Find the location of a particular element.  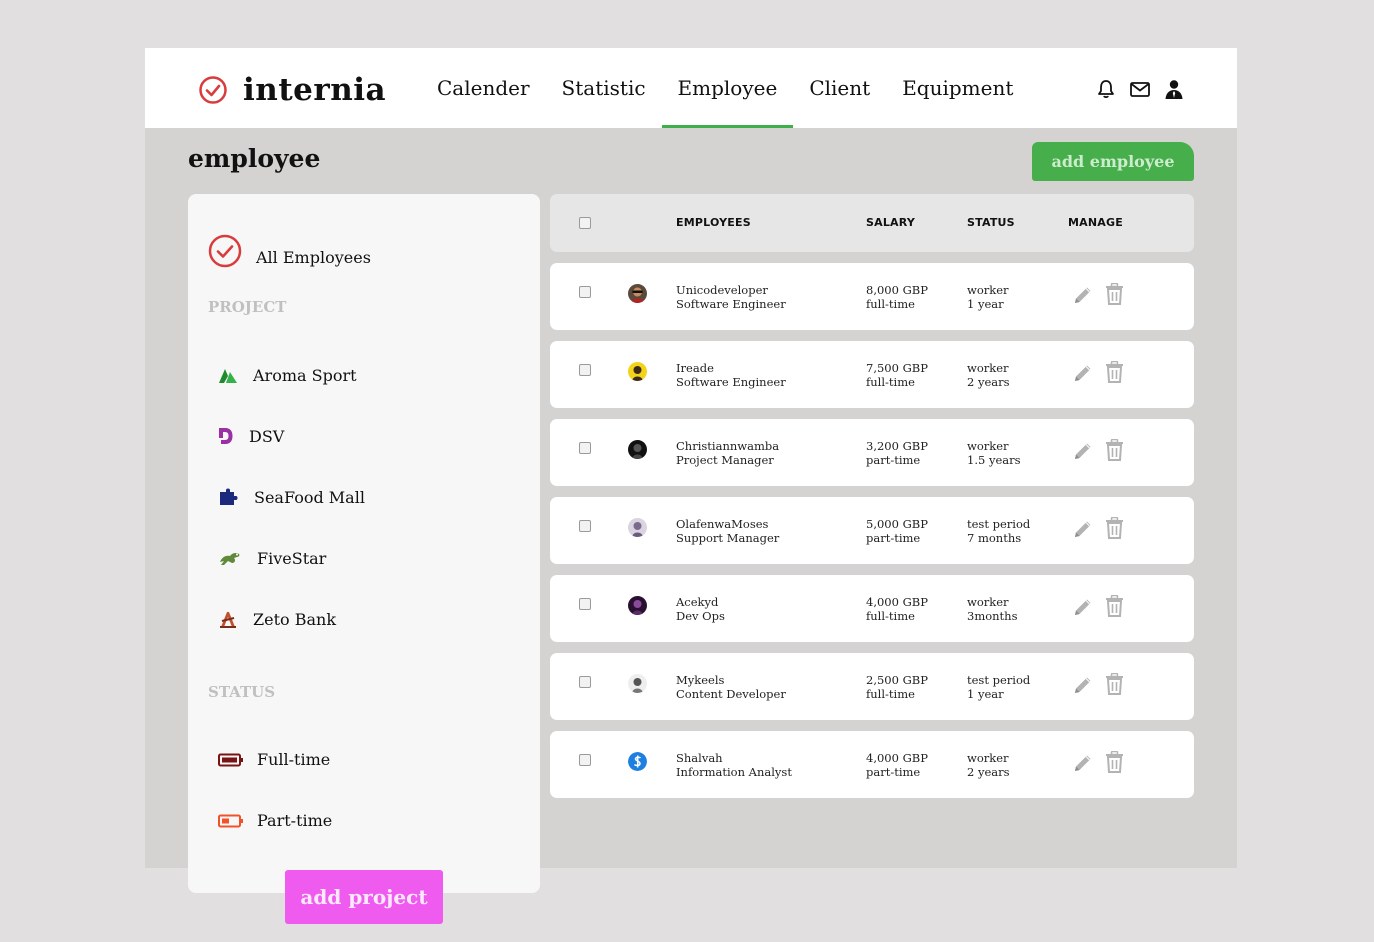

status-cell: worker 1 year is located at coordinates (988, 297).